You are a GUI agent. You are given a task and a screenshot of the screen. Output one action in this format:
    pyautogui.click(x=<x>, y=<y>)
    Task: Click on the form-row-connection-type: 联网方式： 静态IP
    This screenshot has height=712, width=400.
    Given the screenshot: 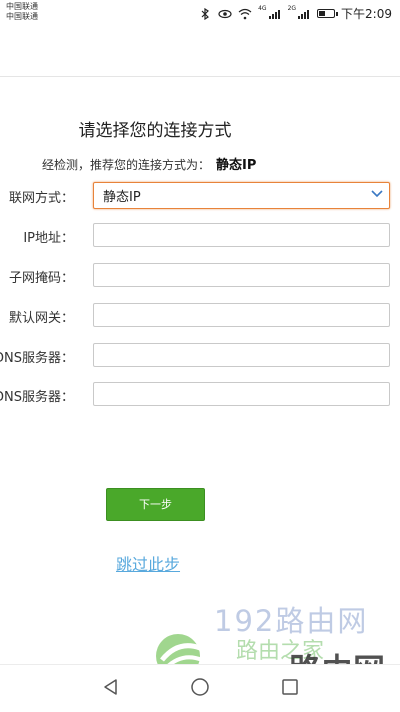 What is the action you would take?
    pyautogui.click(x=200, y=195)
    